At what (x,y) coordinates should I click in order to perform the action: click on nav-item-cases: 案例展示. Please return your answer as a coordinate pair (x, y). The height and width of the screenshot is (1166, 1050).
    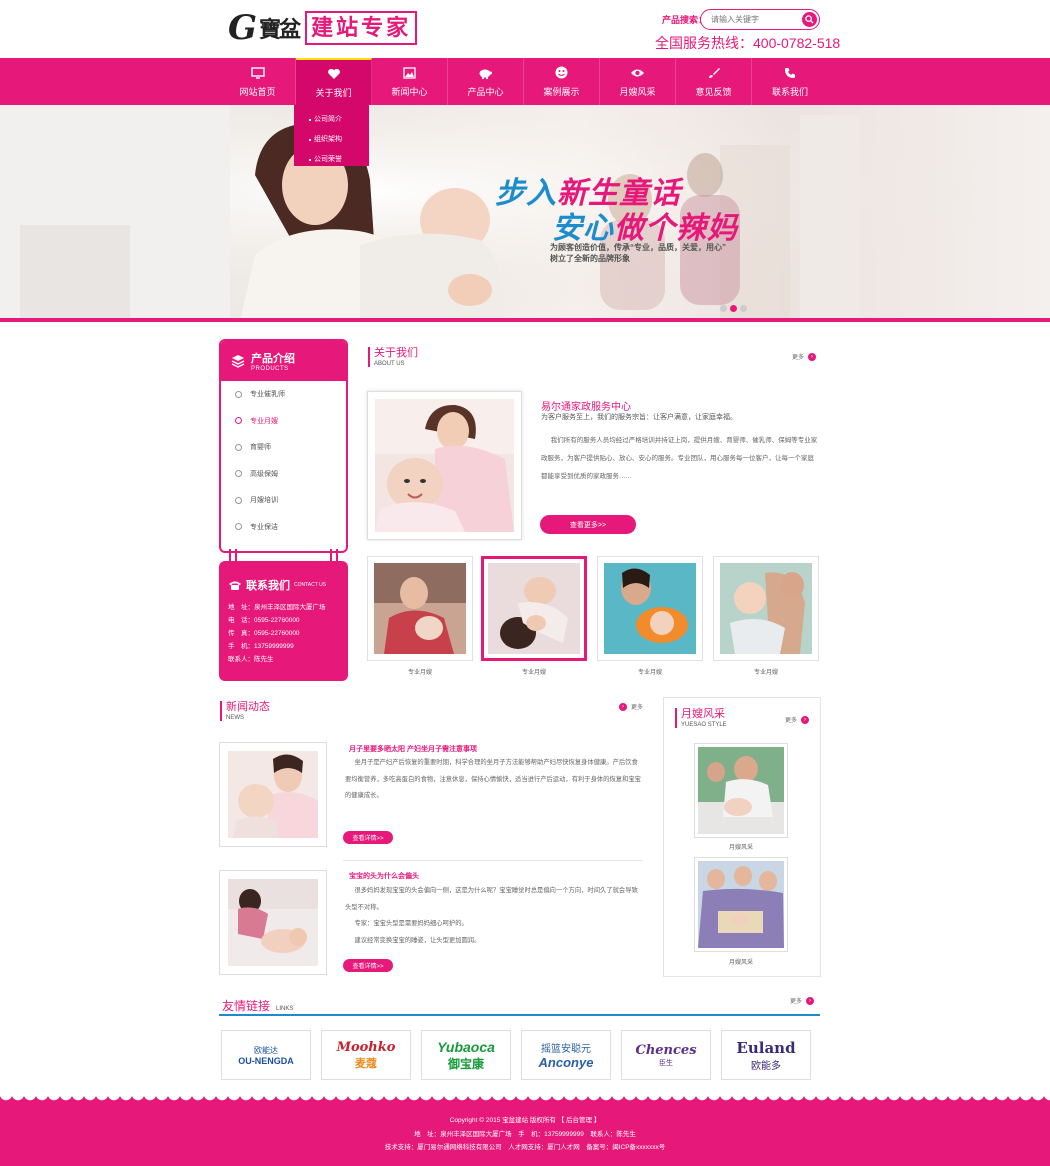
    Looking at the image, I should click on (562, 81).